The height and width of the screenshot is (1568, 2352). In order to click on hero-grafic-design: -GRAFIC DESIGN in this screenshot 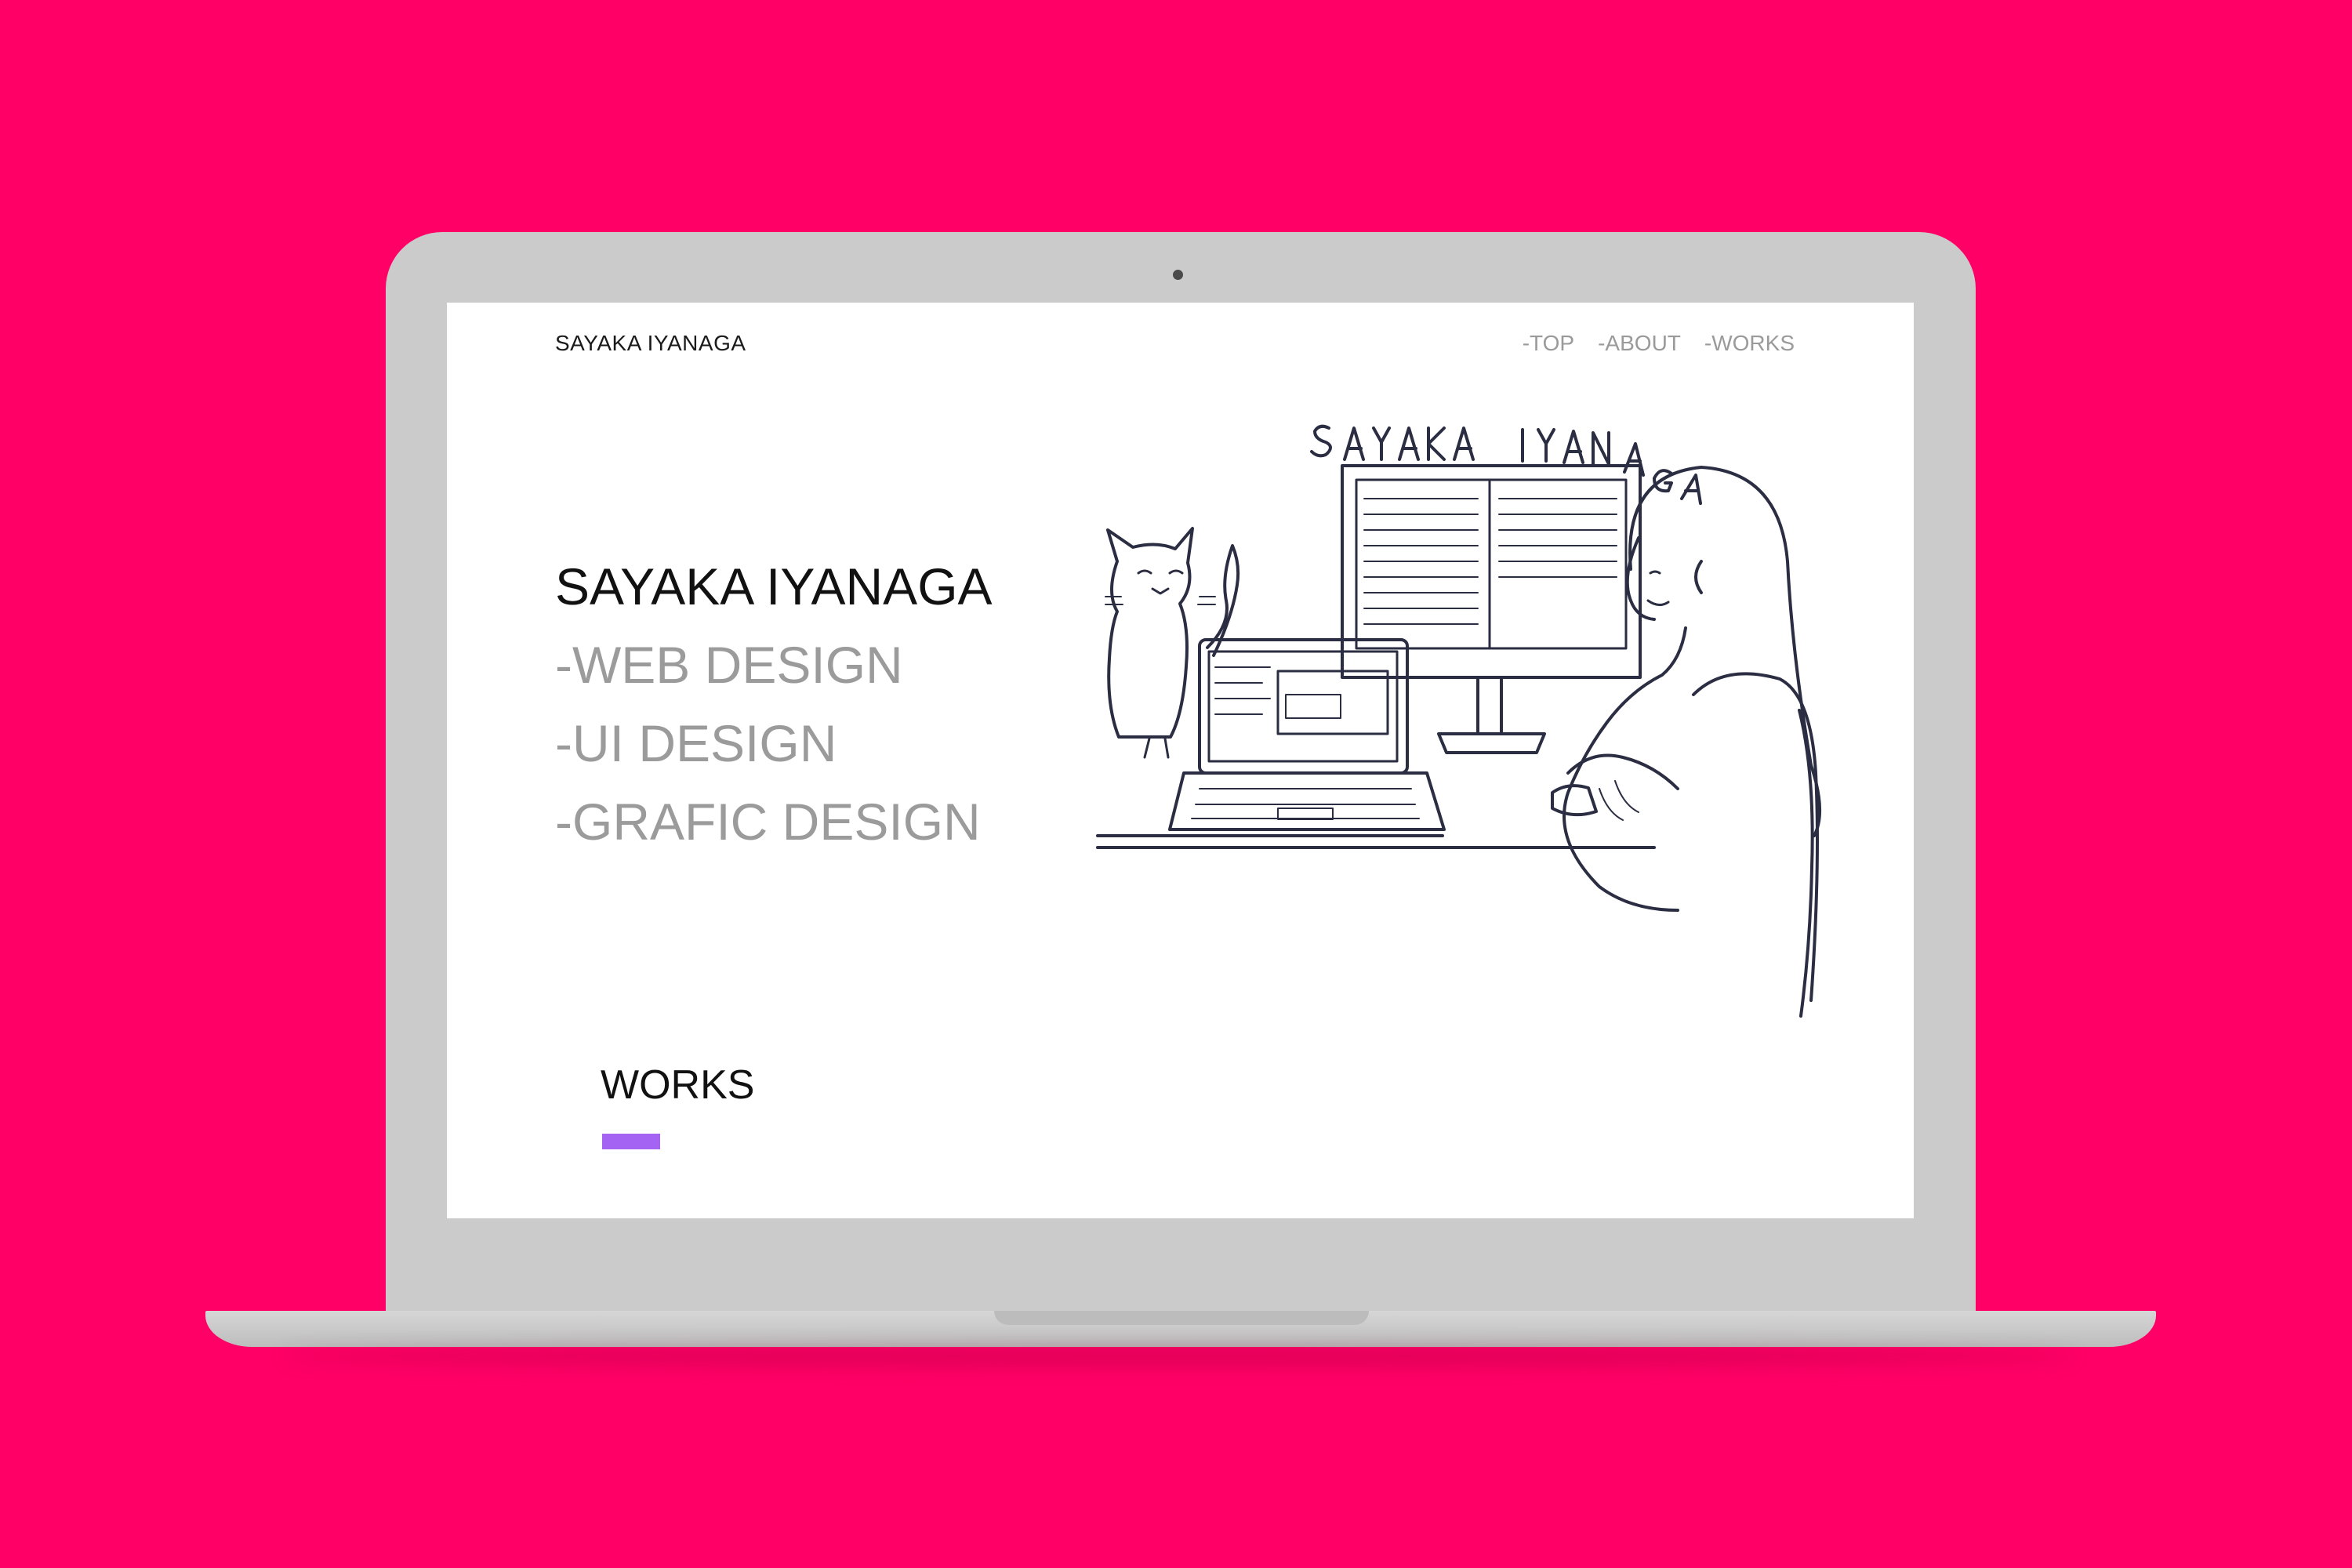, I will do `click(768, 822)`.